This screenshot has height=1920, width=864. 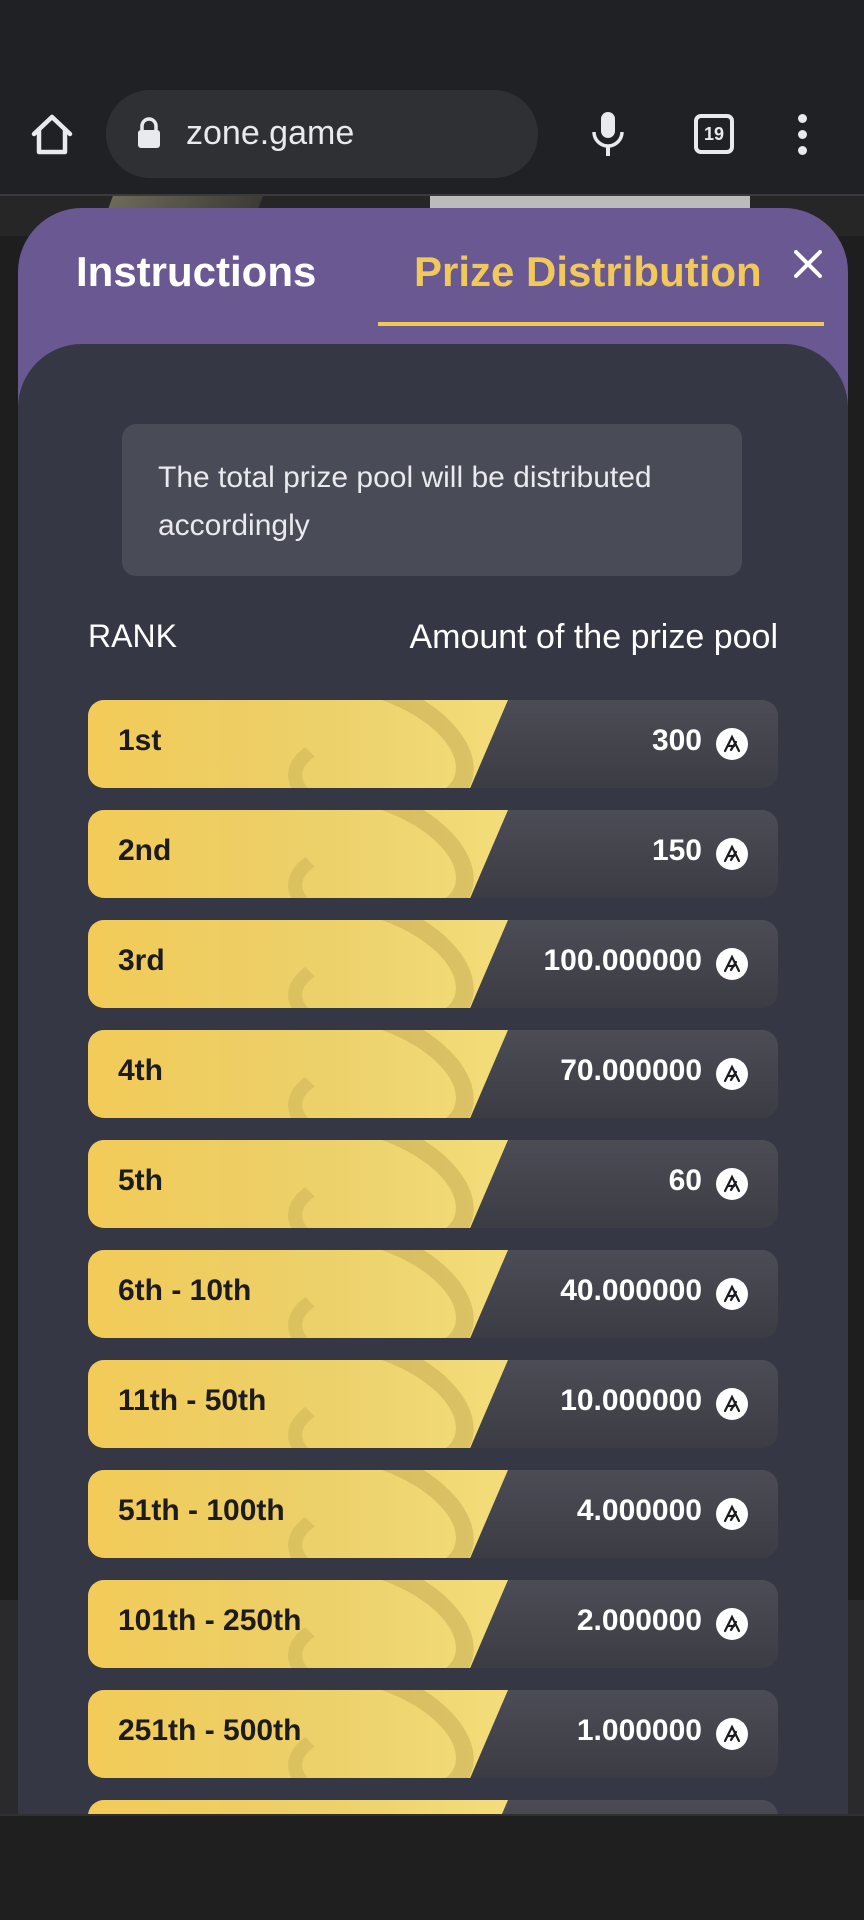 I want to click on prize-amount: 40.000000, so click(x=631, y=1290).